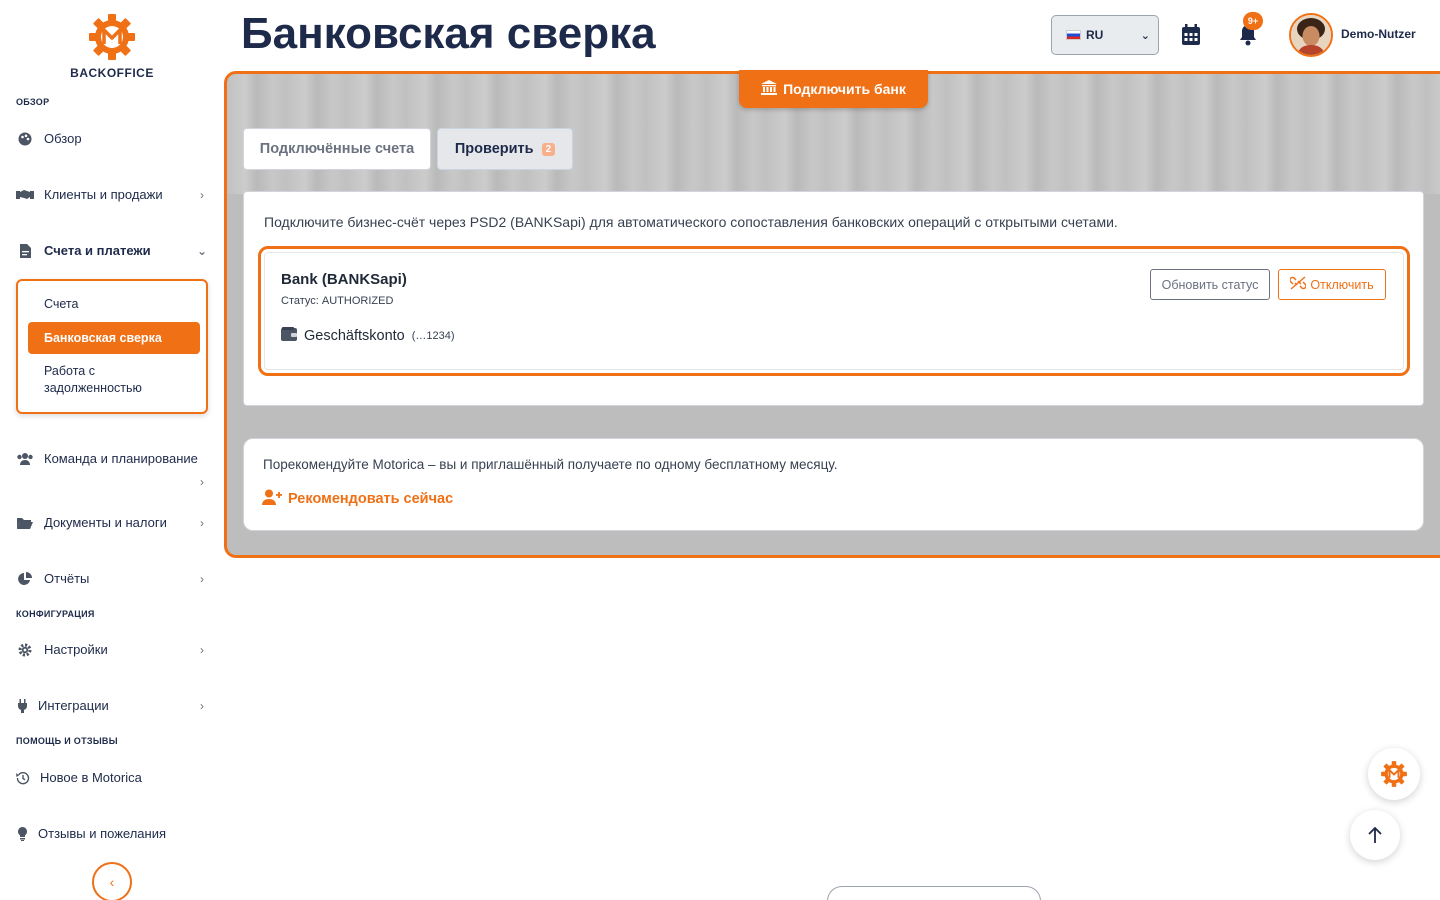 The height and width of the screenshot is (900, 1440). What do you see at coordinates (272, 499) in the screenshot?
I see `user-plus-icon` at bounding box center [272, 499].